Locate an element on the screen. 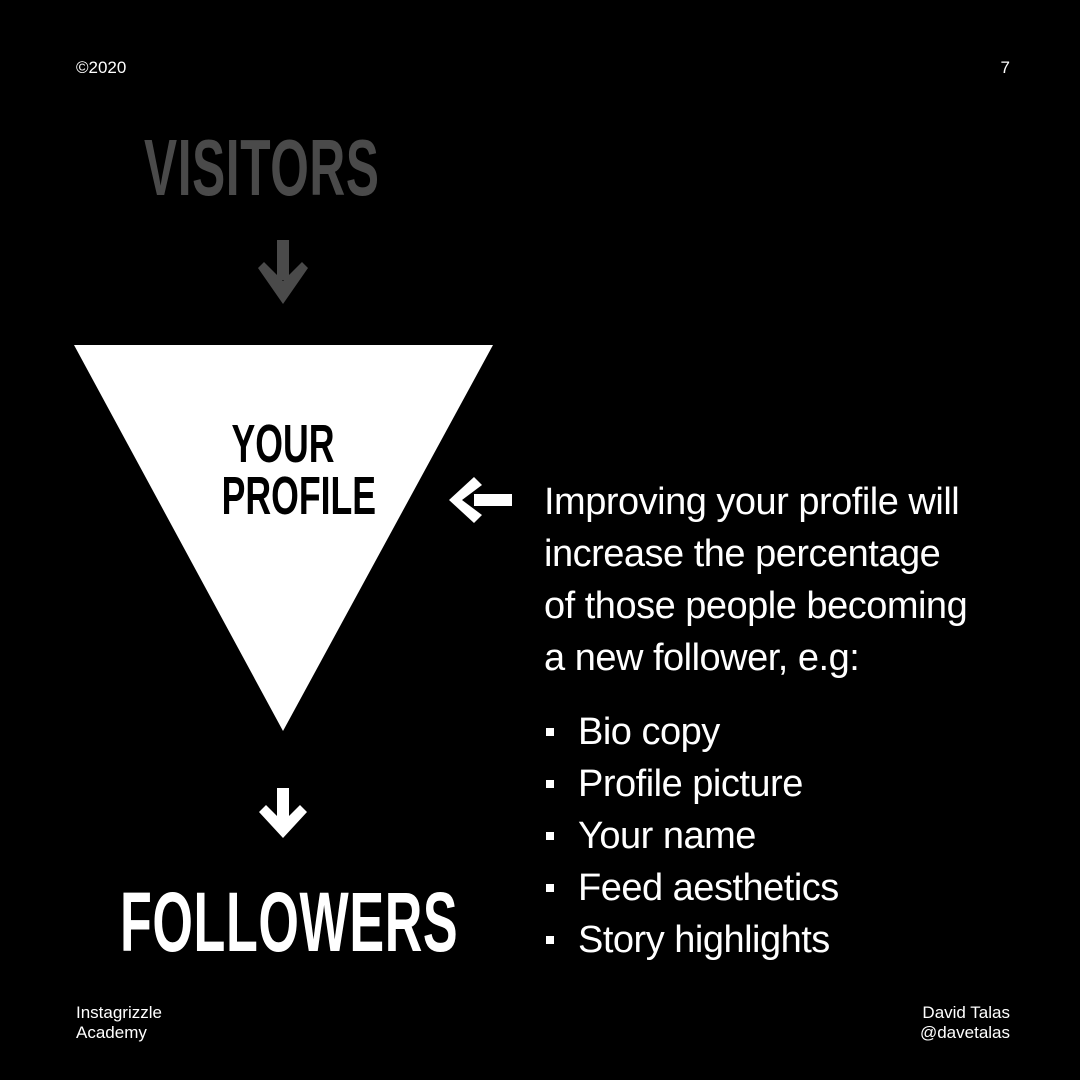  left-arrow-icon is located at coordinates (480, 500).